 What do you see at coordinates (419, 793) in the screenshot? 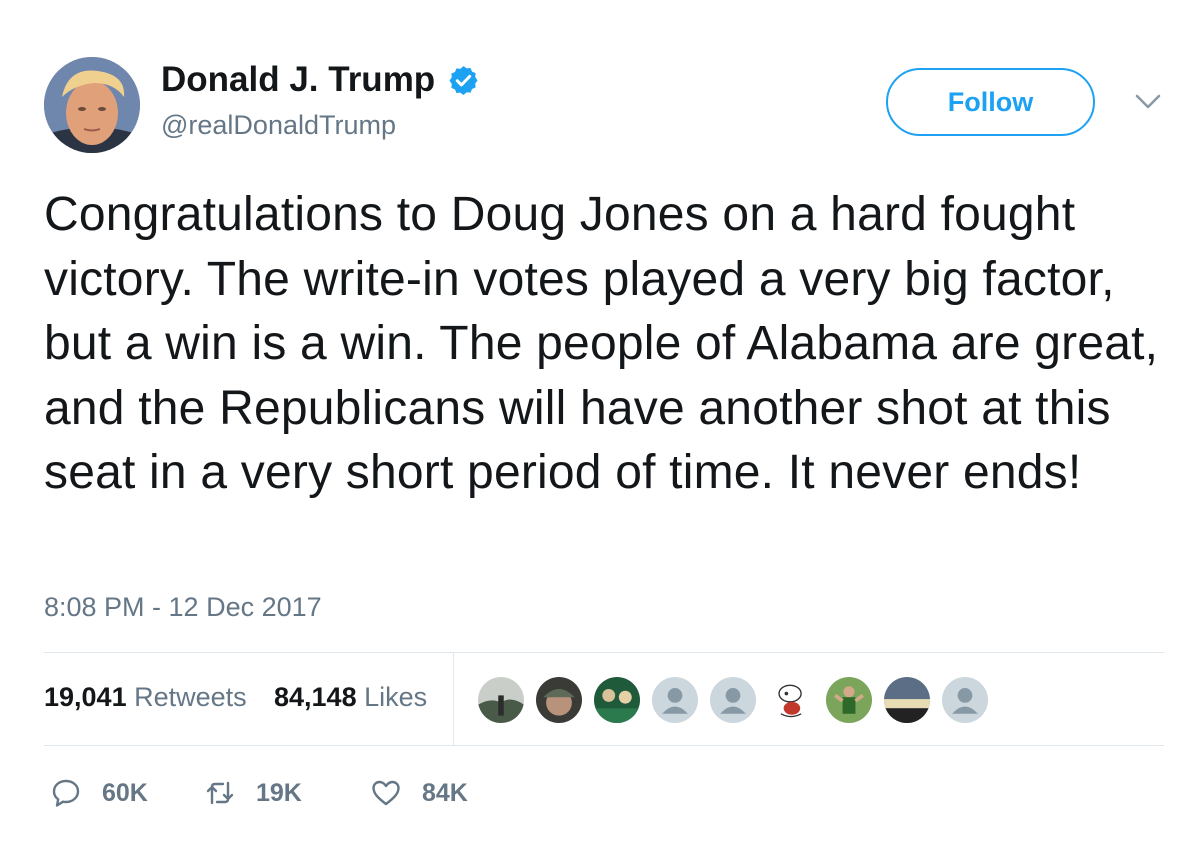
I see `like-button: 84K` at bounding box center [419, 793].